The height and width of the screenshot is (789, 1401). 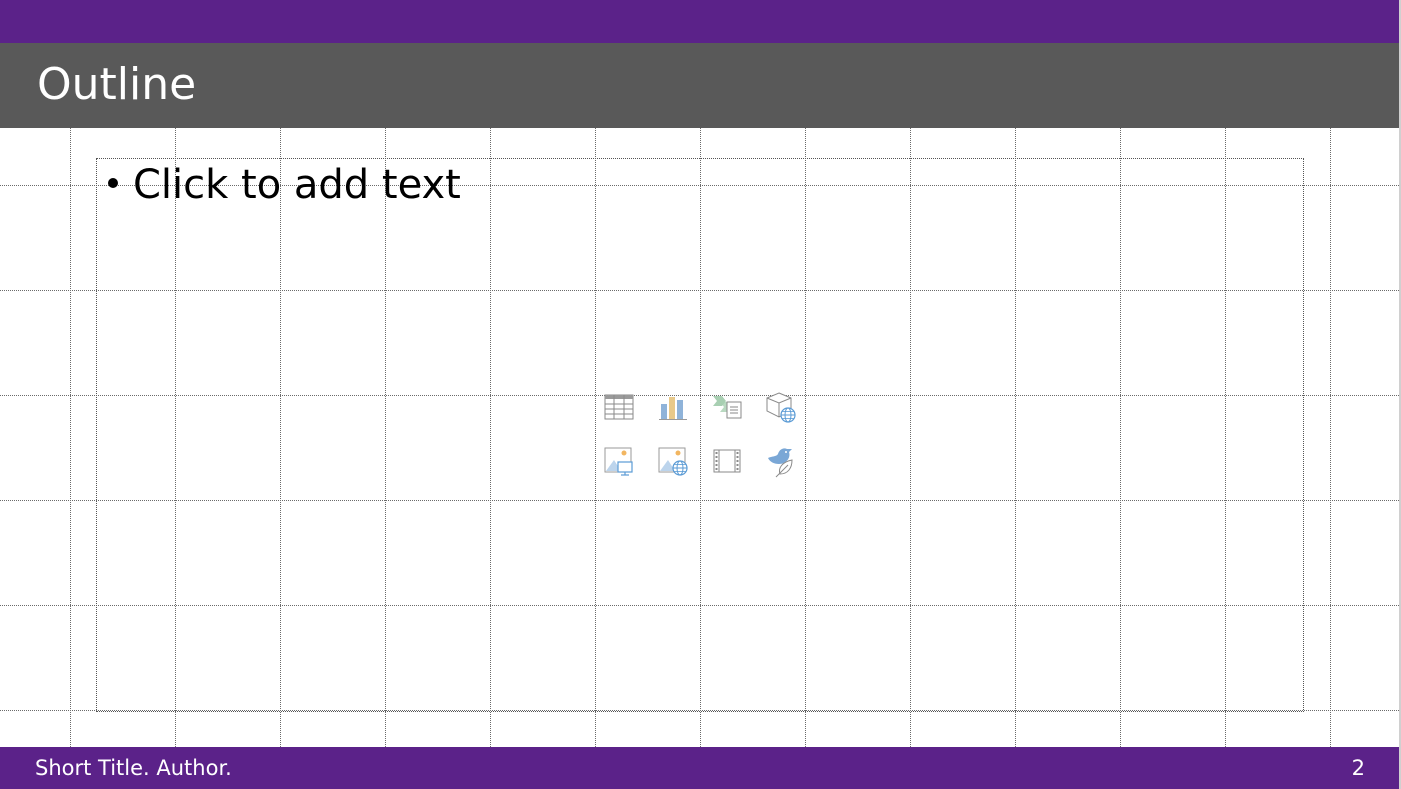 I want to click on 3d-model-icon, so click(x=781, y=407).